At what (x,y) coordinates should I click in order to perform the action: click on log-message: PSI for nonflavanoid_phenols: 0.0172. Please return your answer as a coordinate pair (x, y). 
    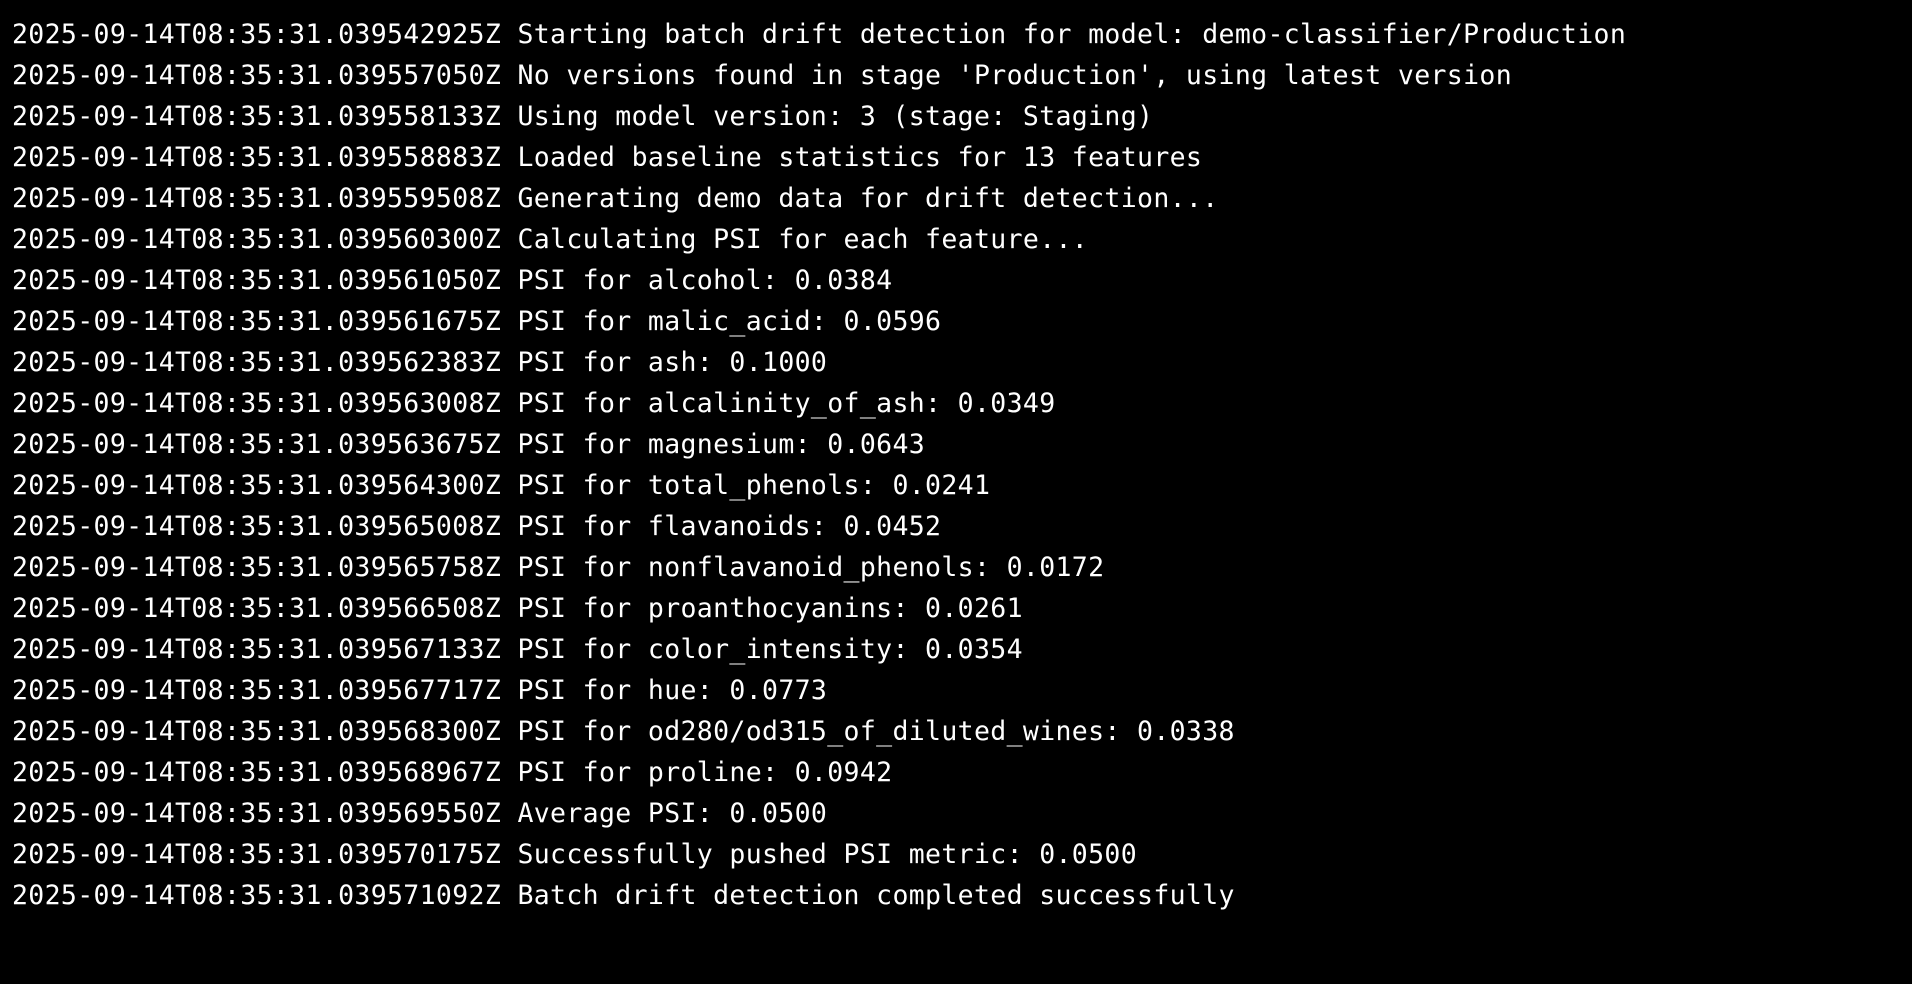
    Looking at the image, I should click on (811, 567).